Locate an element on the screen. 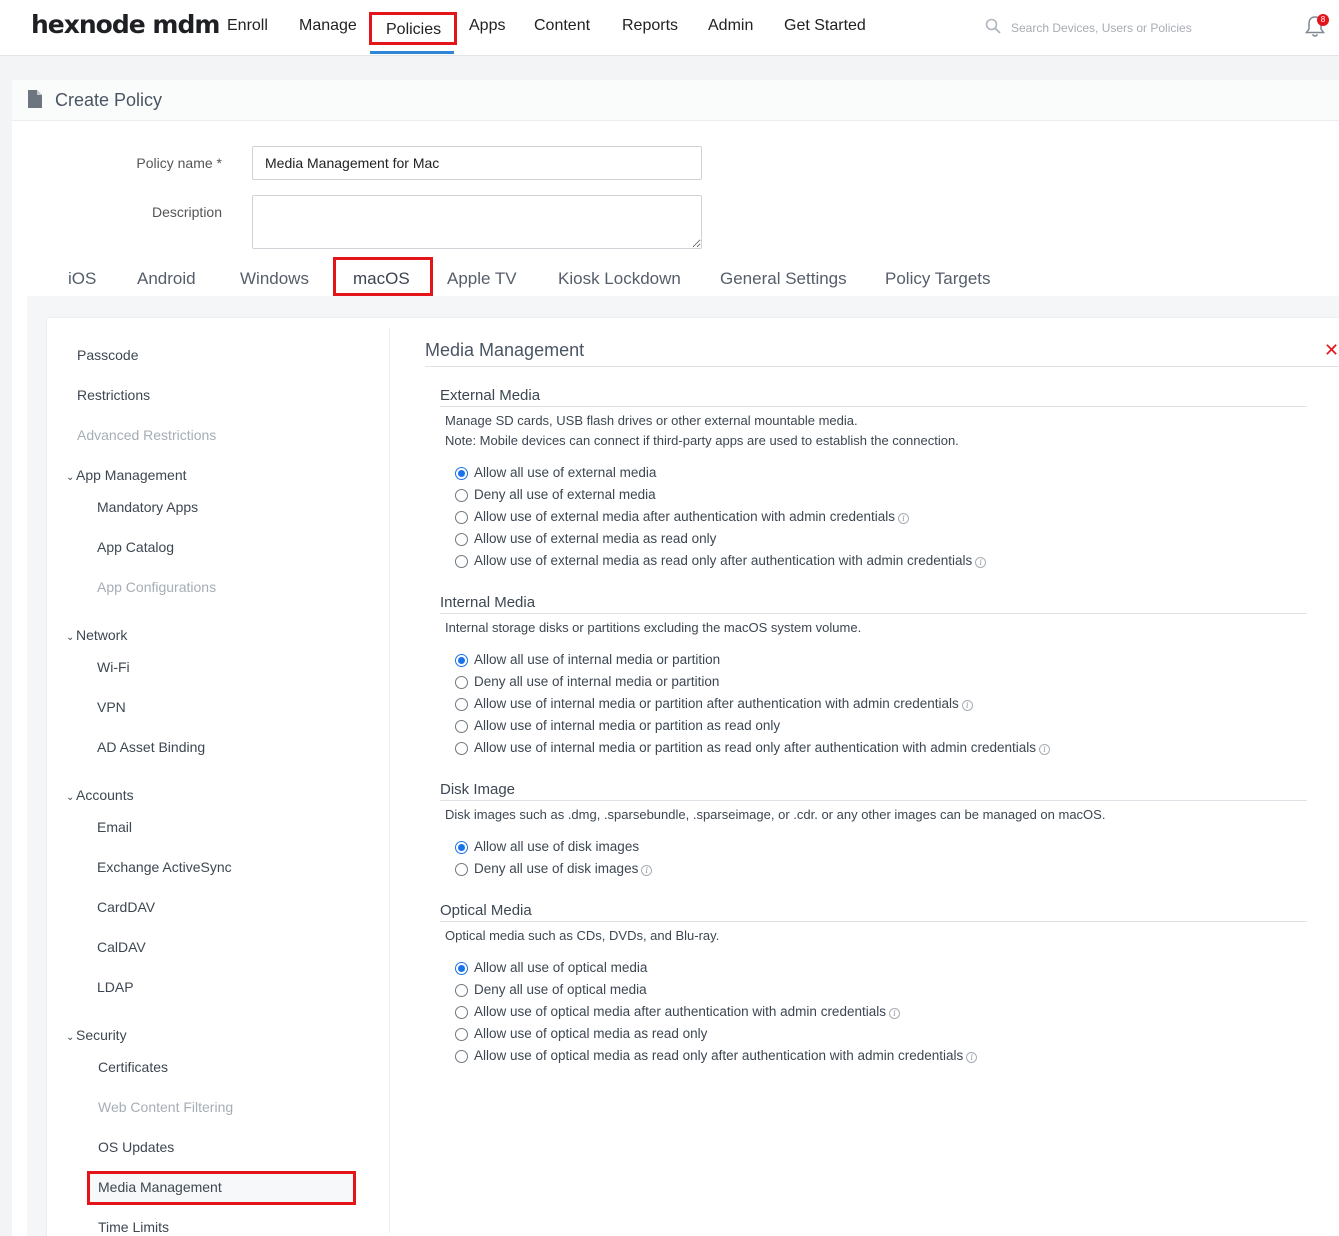  sidebar-item-carddav: CardDAV is located at coordinates (126, 907).